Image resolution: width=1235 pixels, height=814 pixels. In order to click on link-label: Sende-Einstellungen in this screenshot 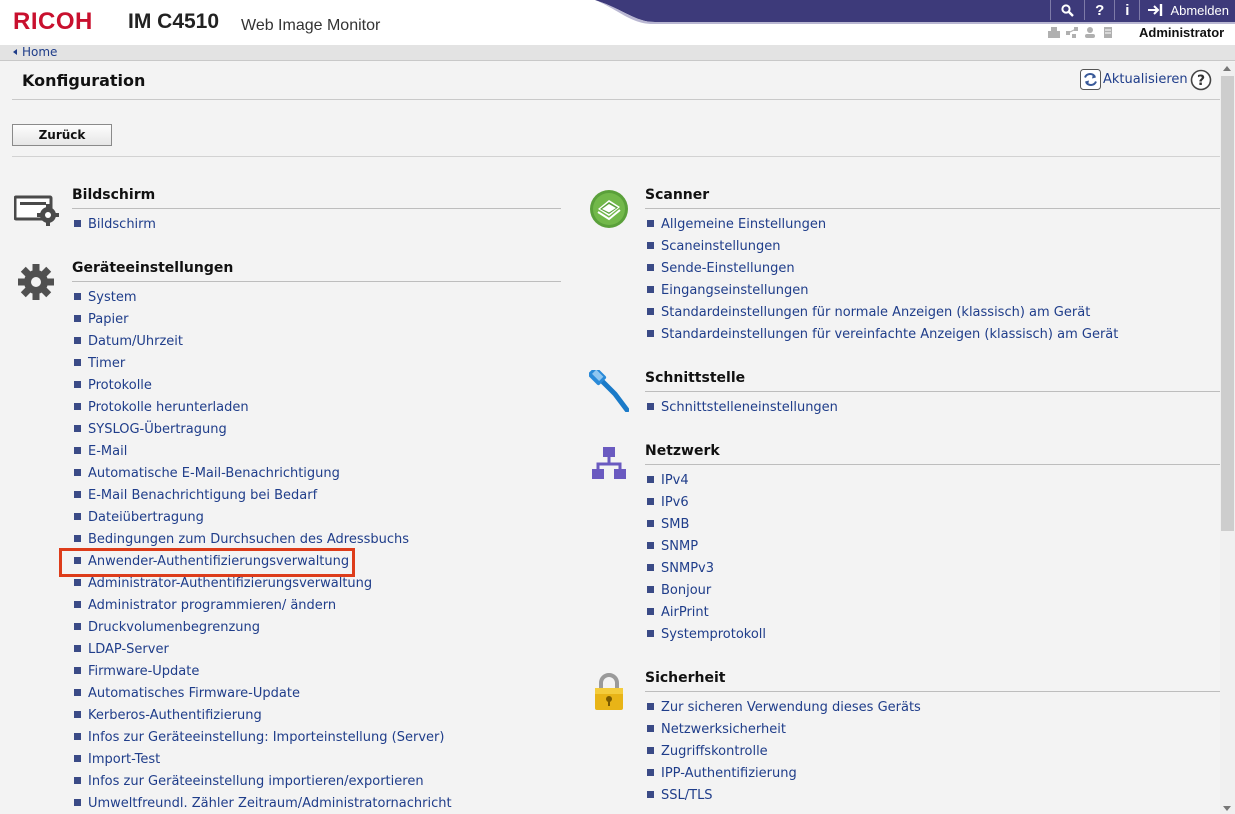, I will do `click(728, 268)`.